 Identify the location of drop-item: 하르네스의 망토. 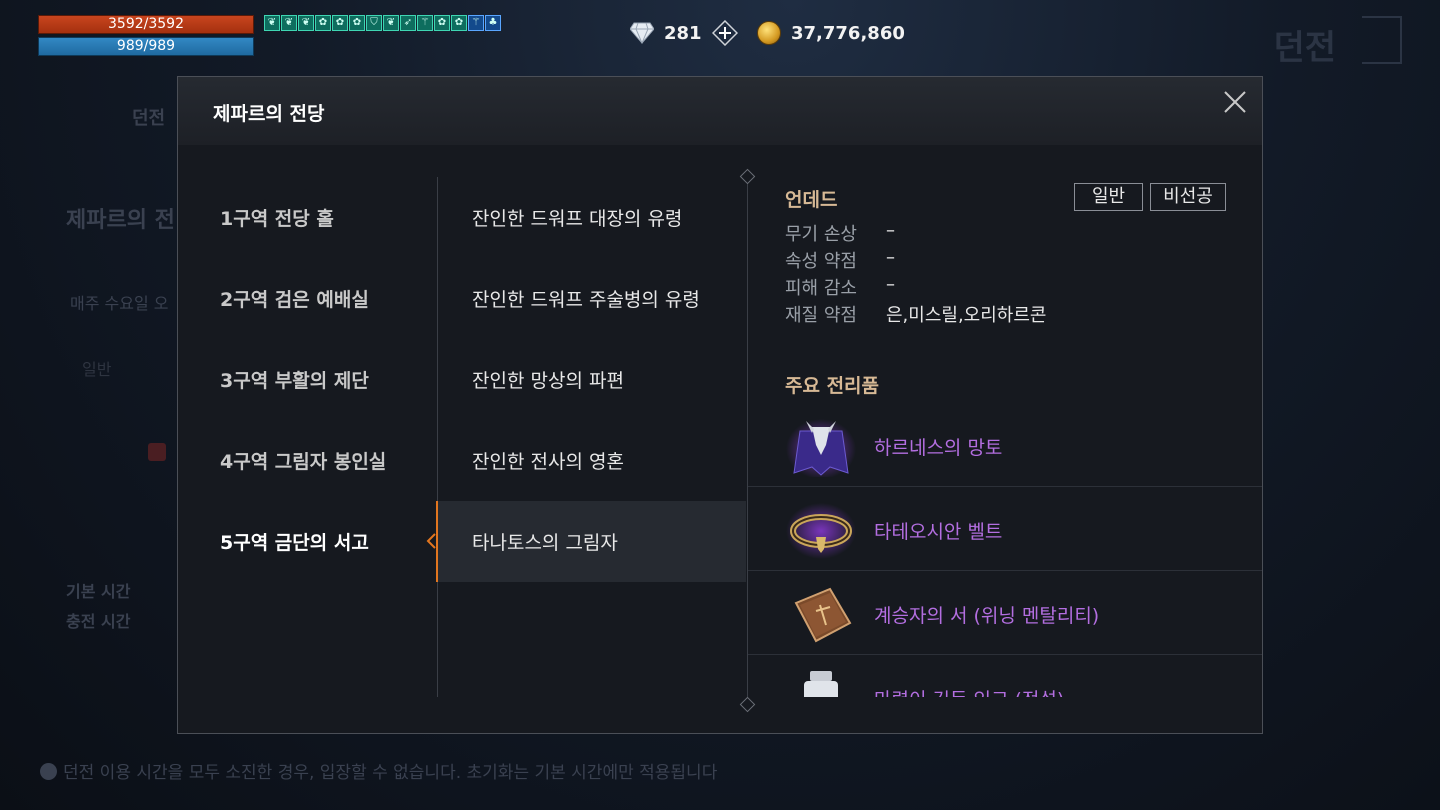
(1005, 445).